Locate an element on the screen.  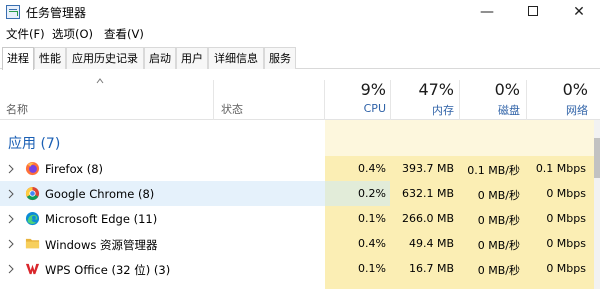
minimize-button: — is located at coordinates (487, 12).